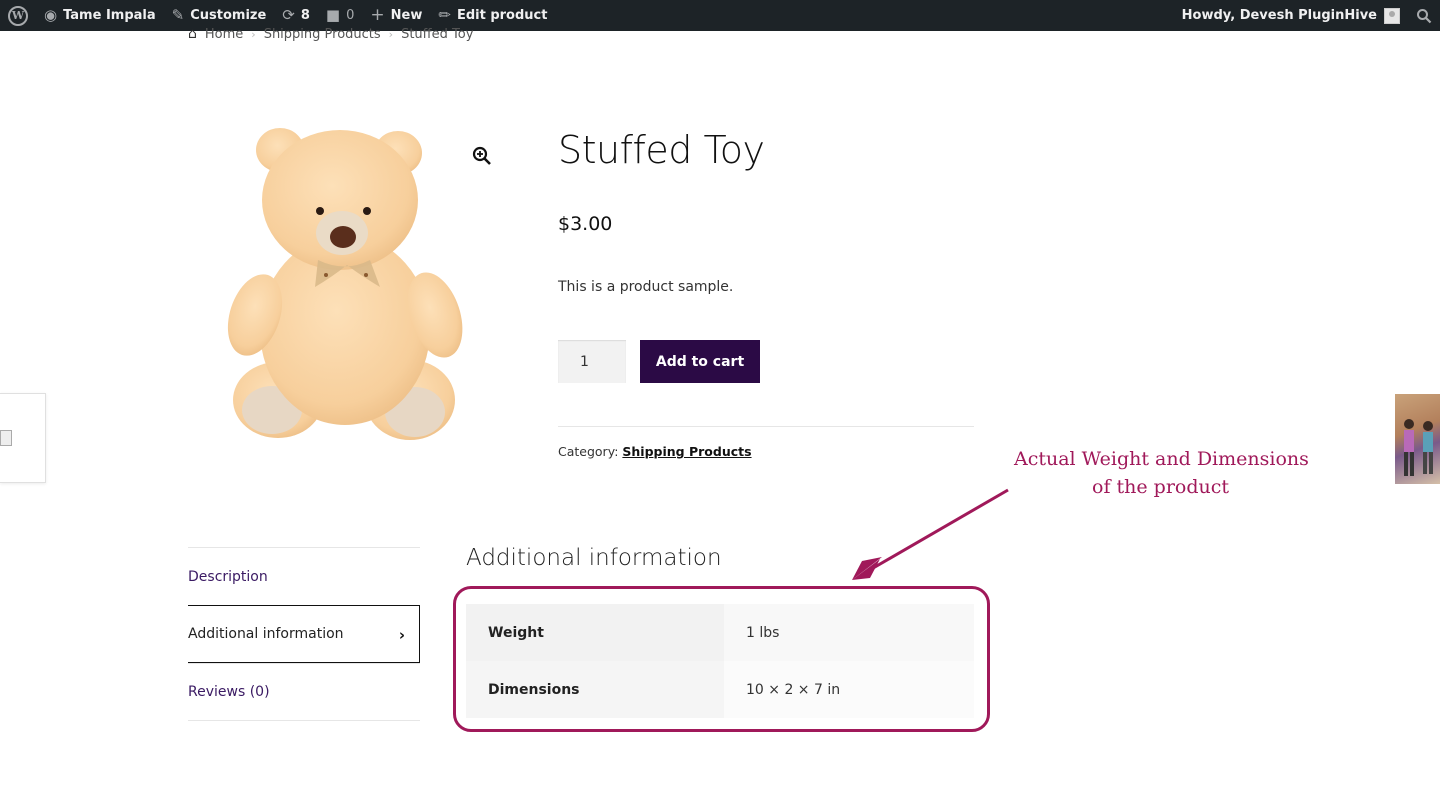 The width and height of the screenshot is (1440, 789). Describe the element at coordinates (594, 558) in the screenshot. I see `additional-info-title: Additional information` at that location.